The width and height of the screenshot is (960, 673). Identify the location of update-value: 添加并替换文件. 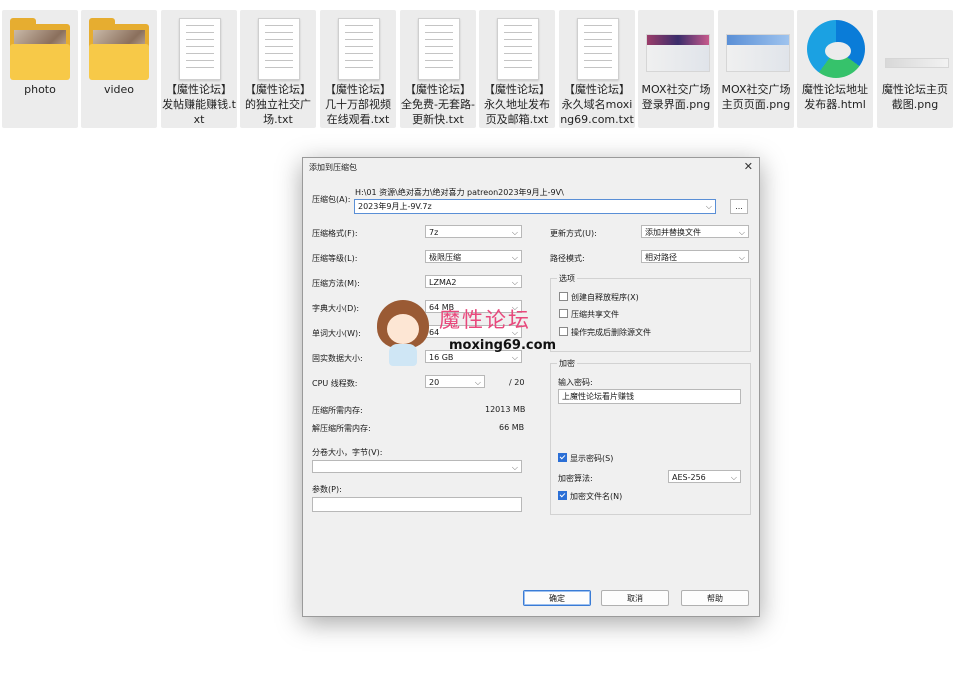
(673, 232).